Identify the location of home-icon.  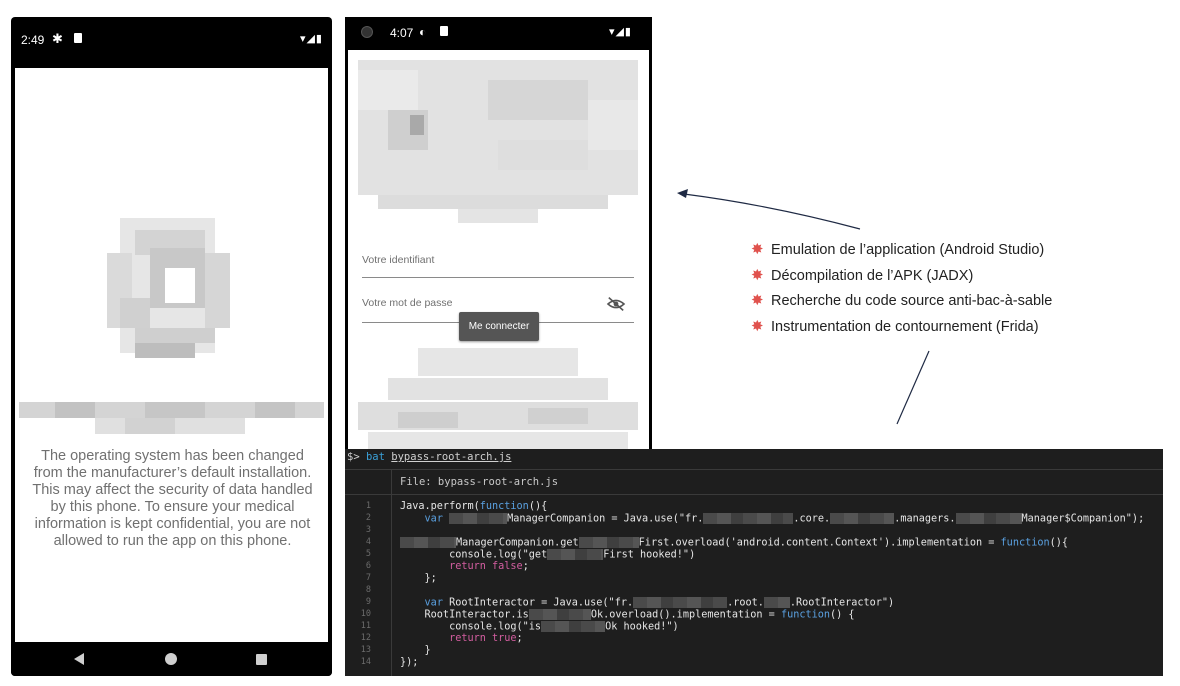
(171, 659).